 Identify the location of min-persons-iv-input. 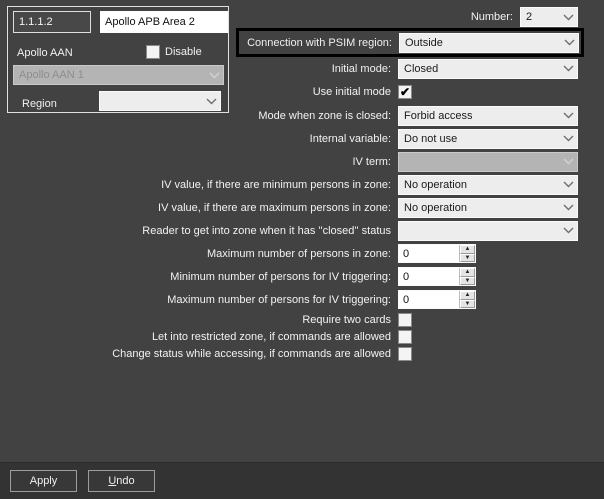
(429, 276).